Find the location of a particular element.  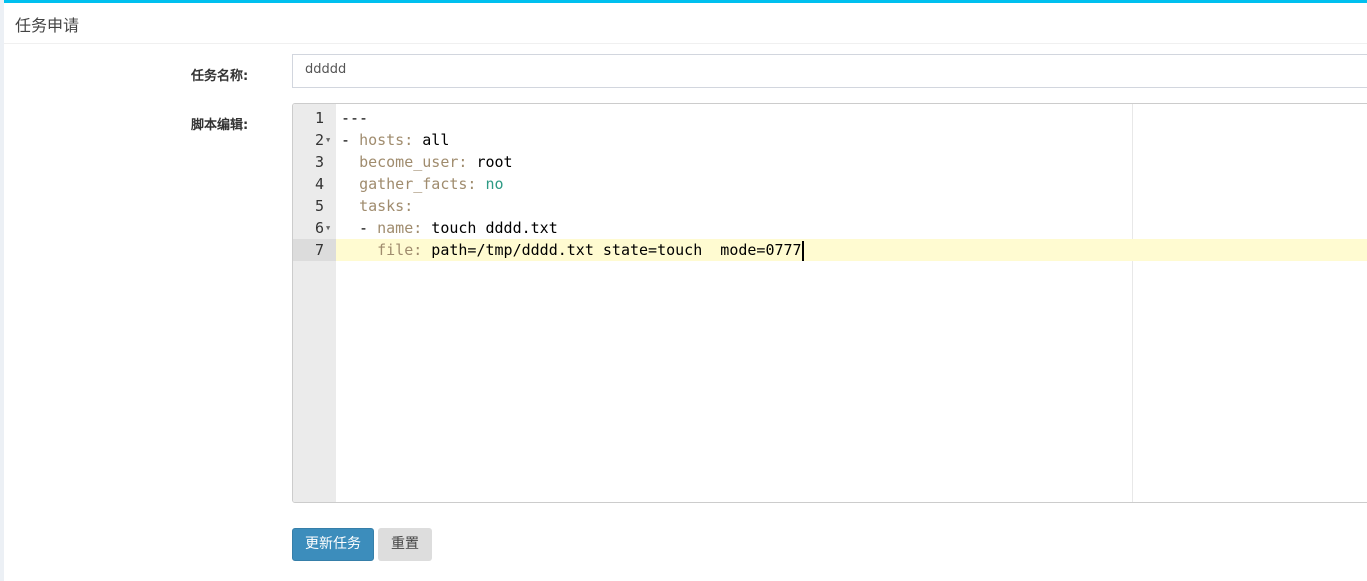

code-text: gather_facts: no is located at coordinates (422, 184).